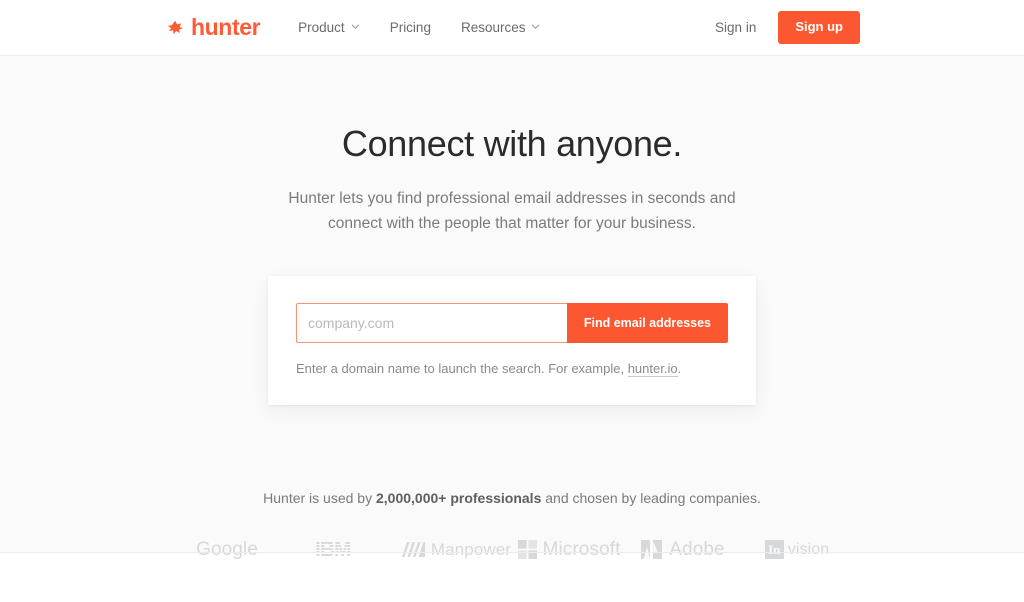  I want to click on logo-adobe: Adobe, so click(683, 550).